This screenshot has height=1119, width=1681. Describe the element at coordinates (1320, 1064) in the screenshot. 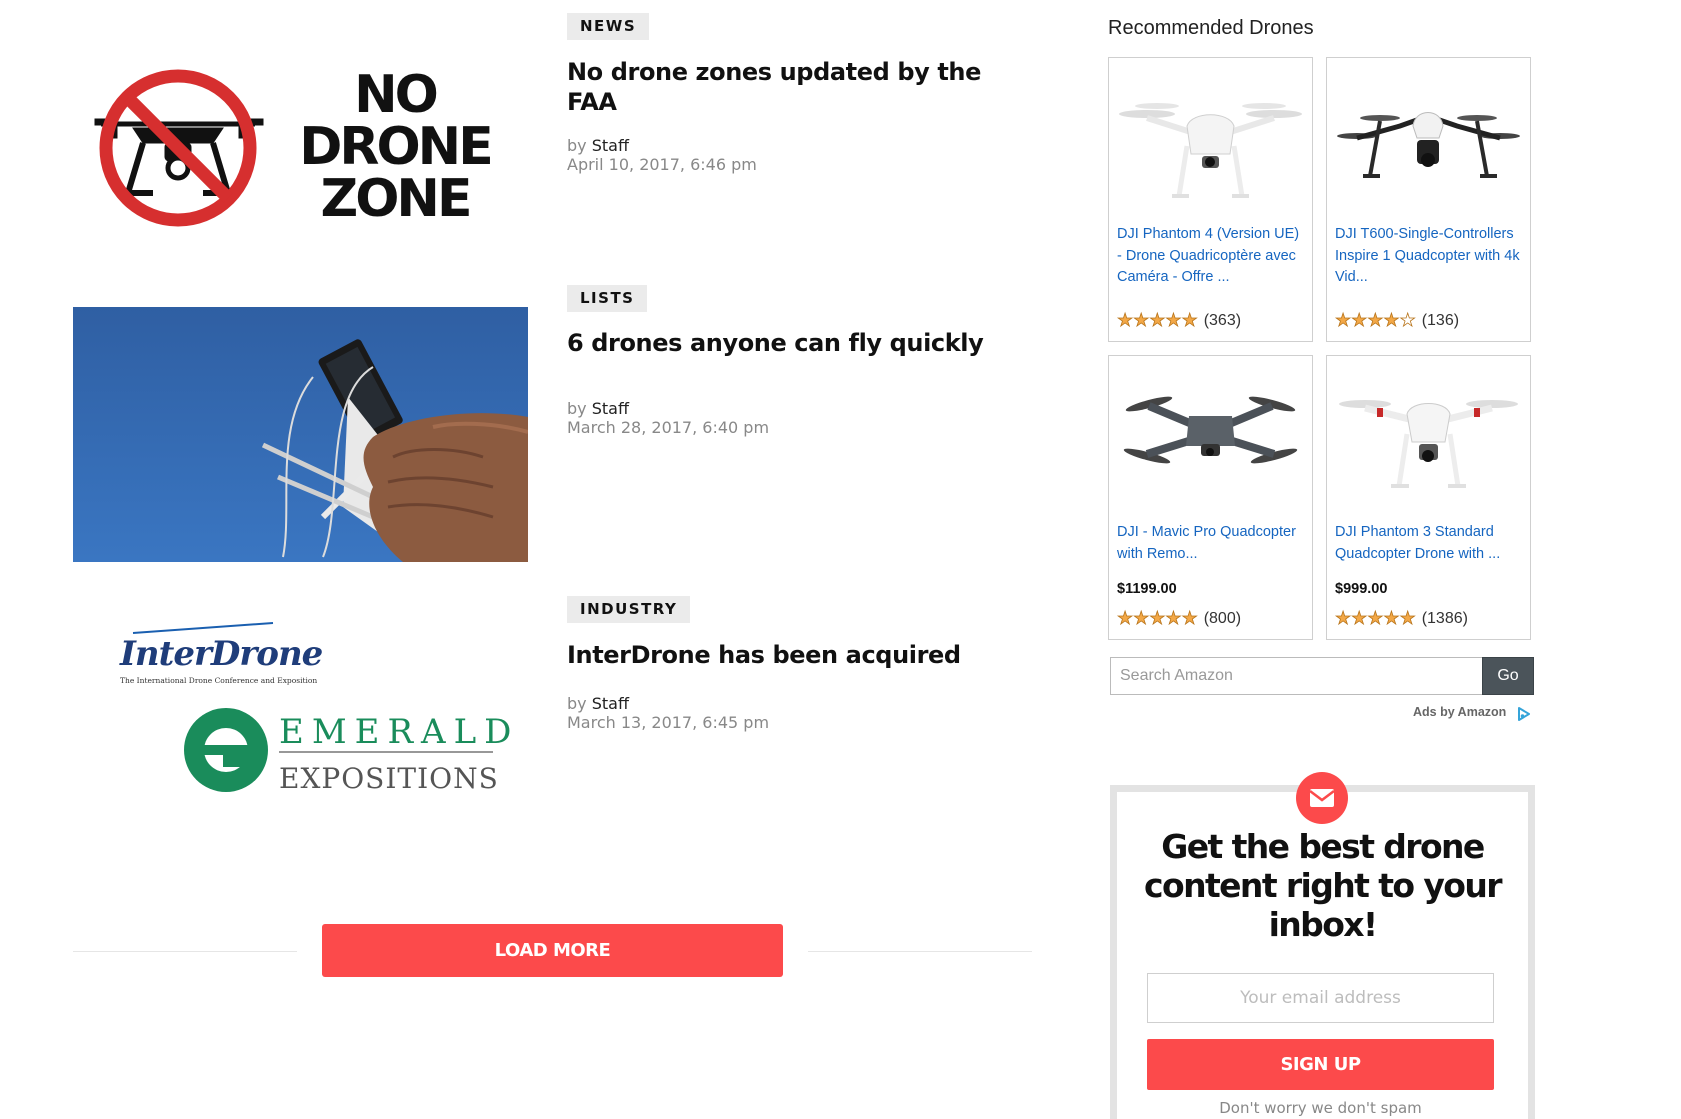

I see `signup-button: SIGN UP` at that location.